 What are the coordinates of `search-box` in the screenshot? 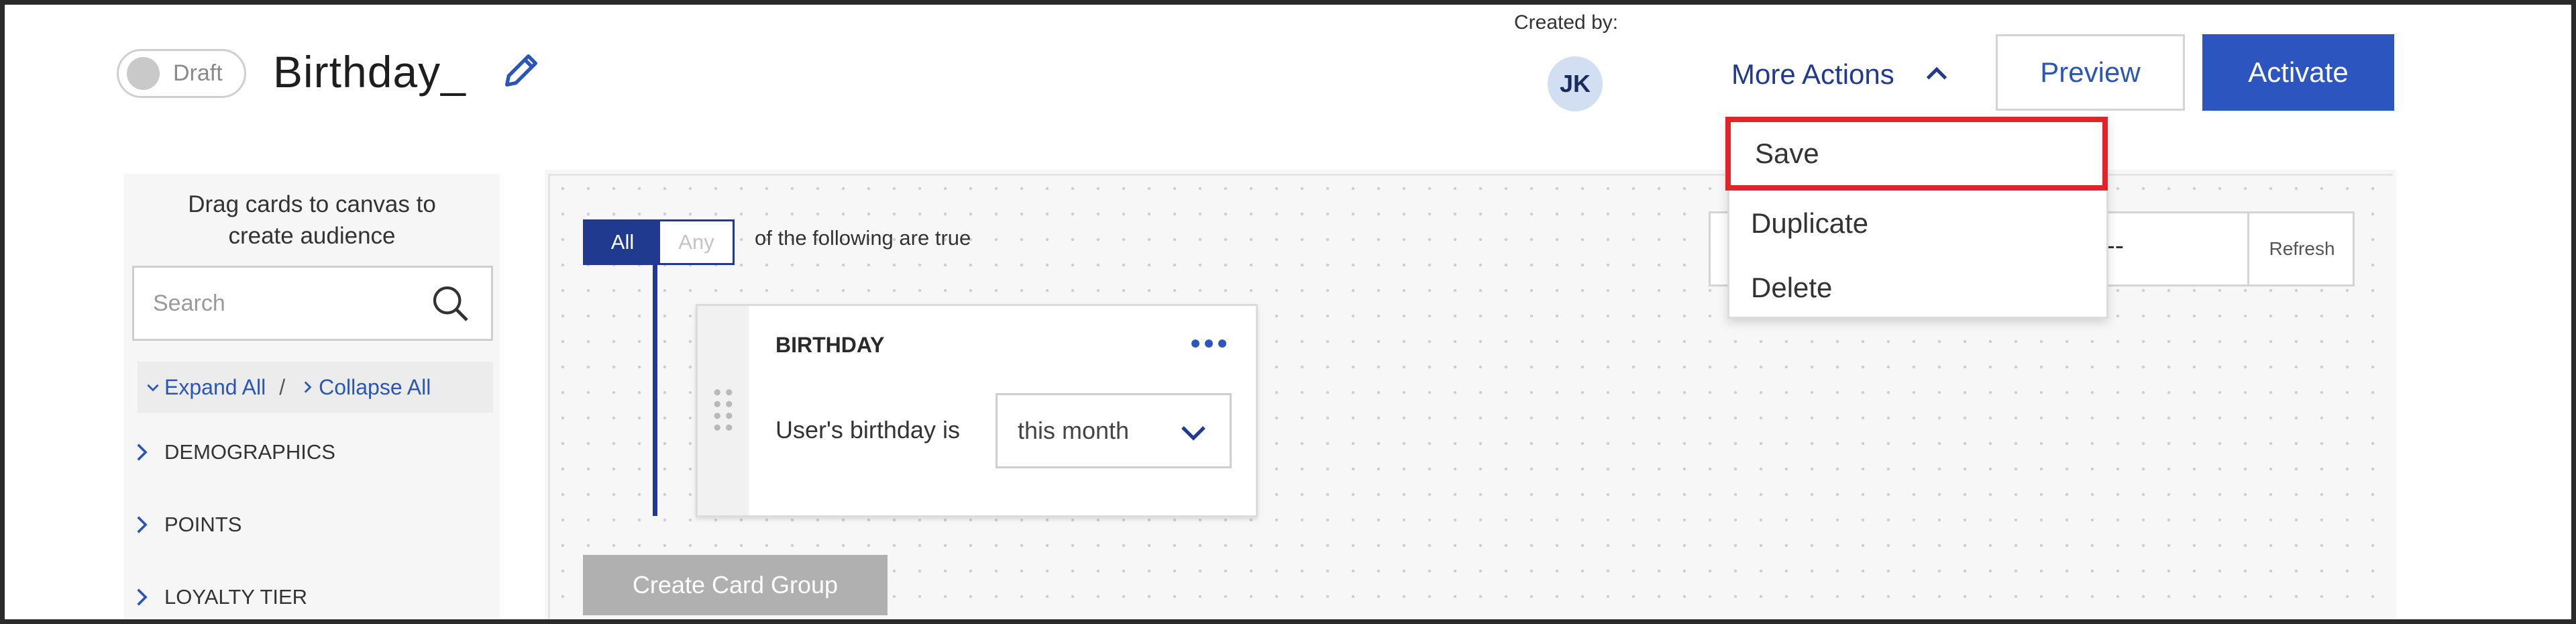 It's located at (312, 303).